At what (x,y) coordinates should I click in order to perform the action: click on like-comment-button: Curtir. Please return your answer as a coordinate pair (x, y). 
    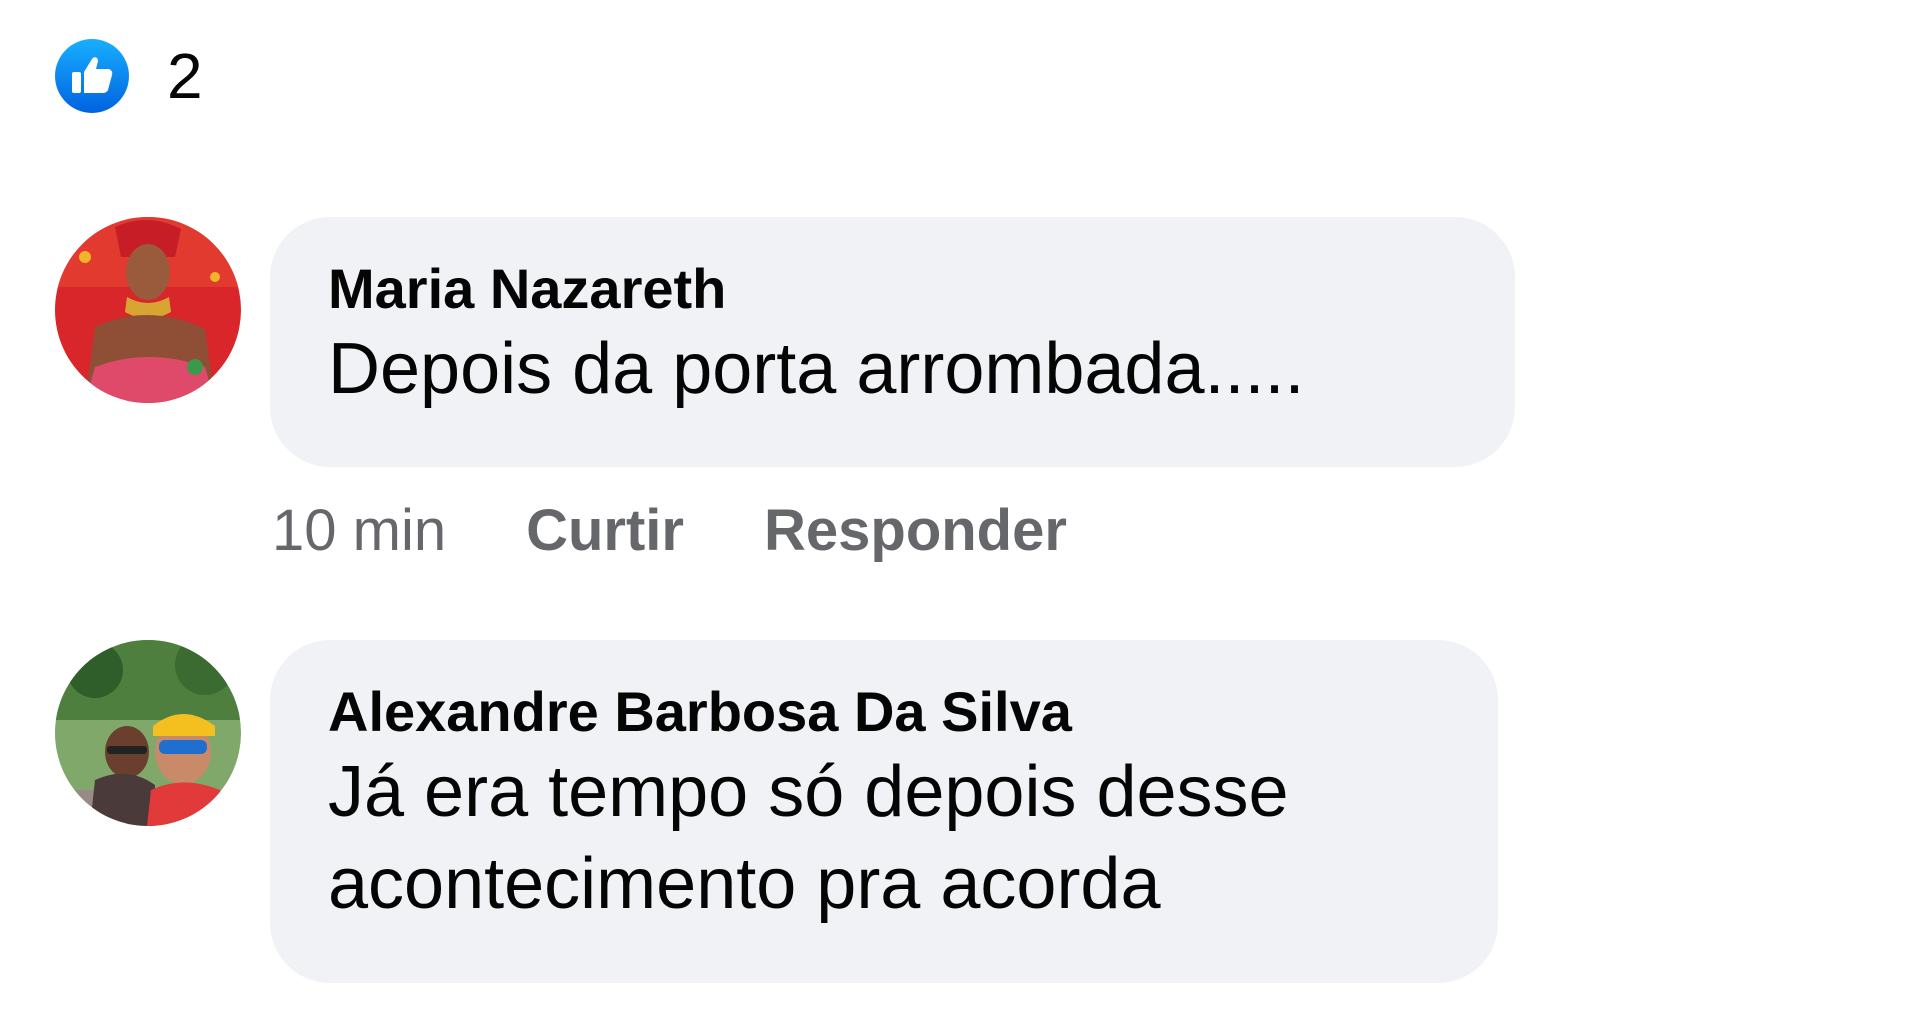
    Looking at the image, I should click on (605, 531).